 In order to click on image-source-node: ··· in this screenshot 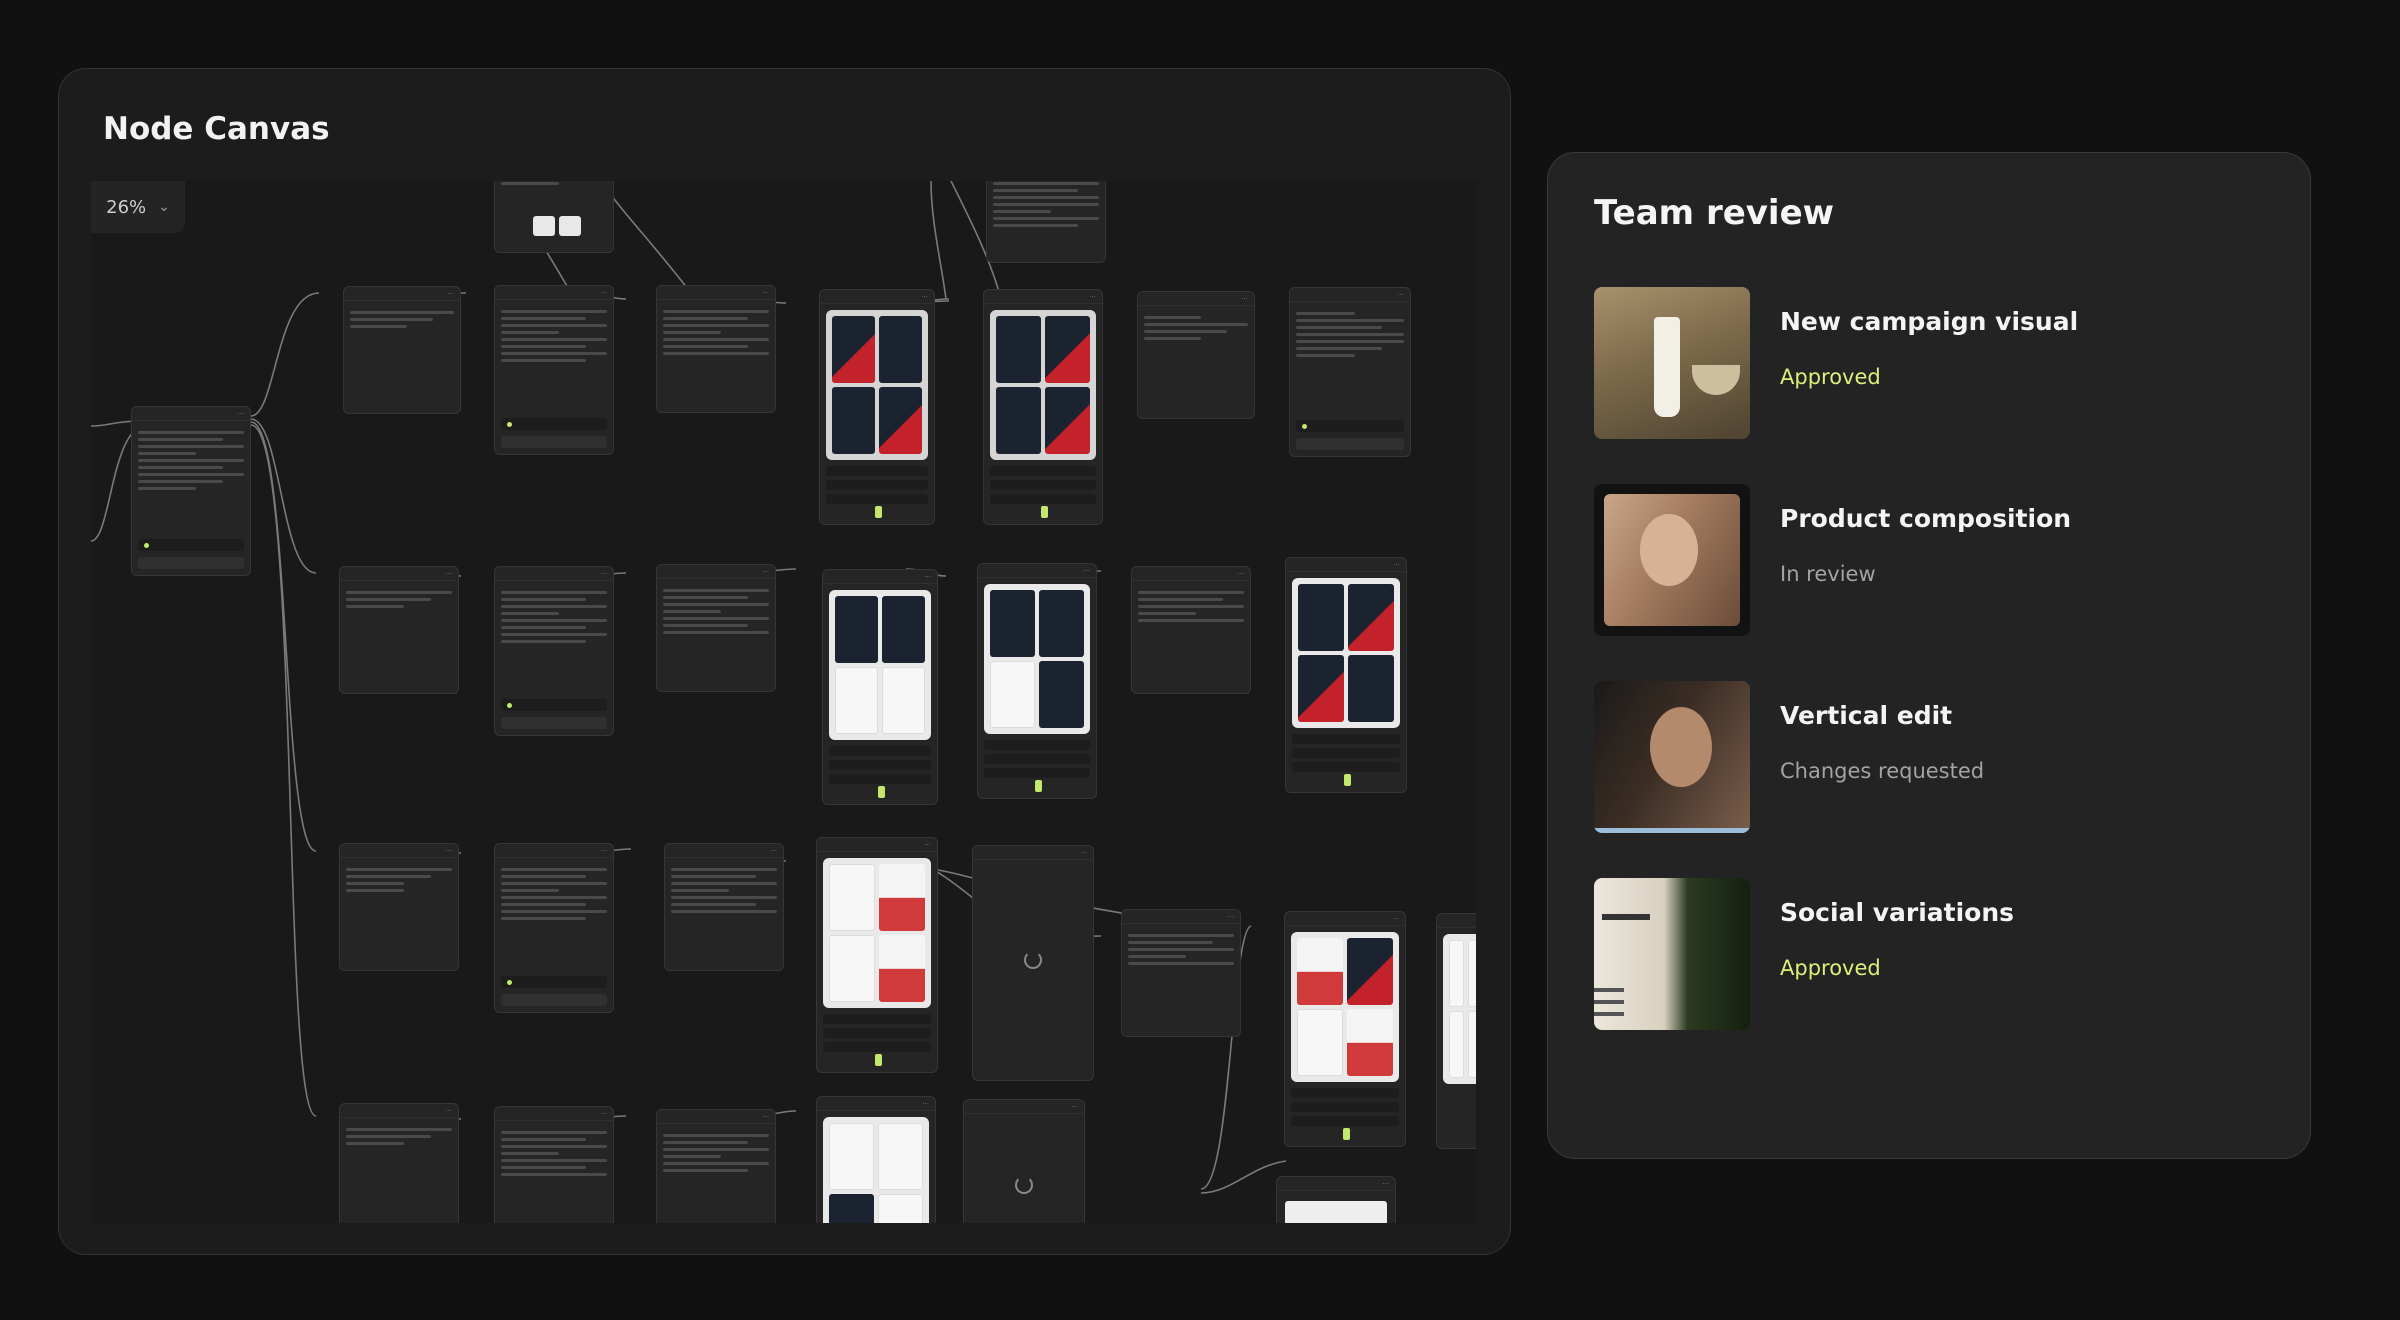, I will do `click(1336, 1199)`.